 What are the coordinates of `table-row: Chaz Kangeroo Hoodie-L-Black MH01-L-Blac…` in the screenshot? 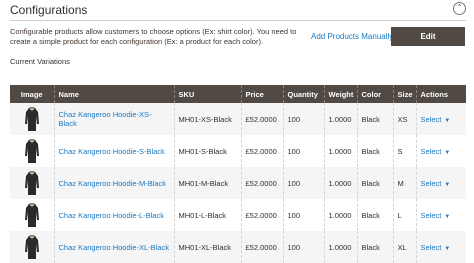 It's located at (238, 215).